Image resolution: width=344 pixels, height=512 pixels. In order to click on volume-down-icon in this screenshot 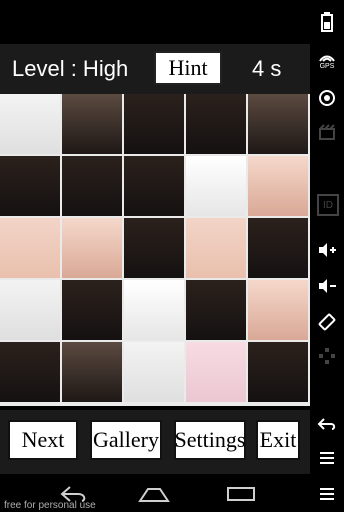, I will do `click(327, 286)`.